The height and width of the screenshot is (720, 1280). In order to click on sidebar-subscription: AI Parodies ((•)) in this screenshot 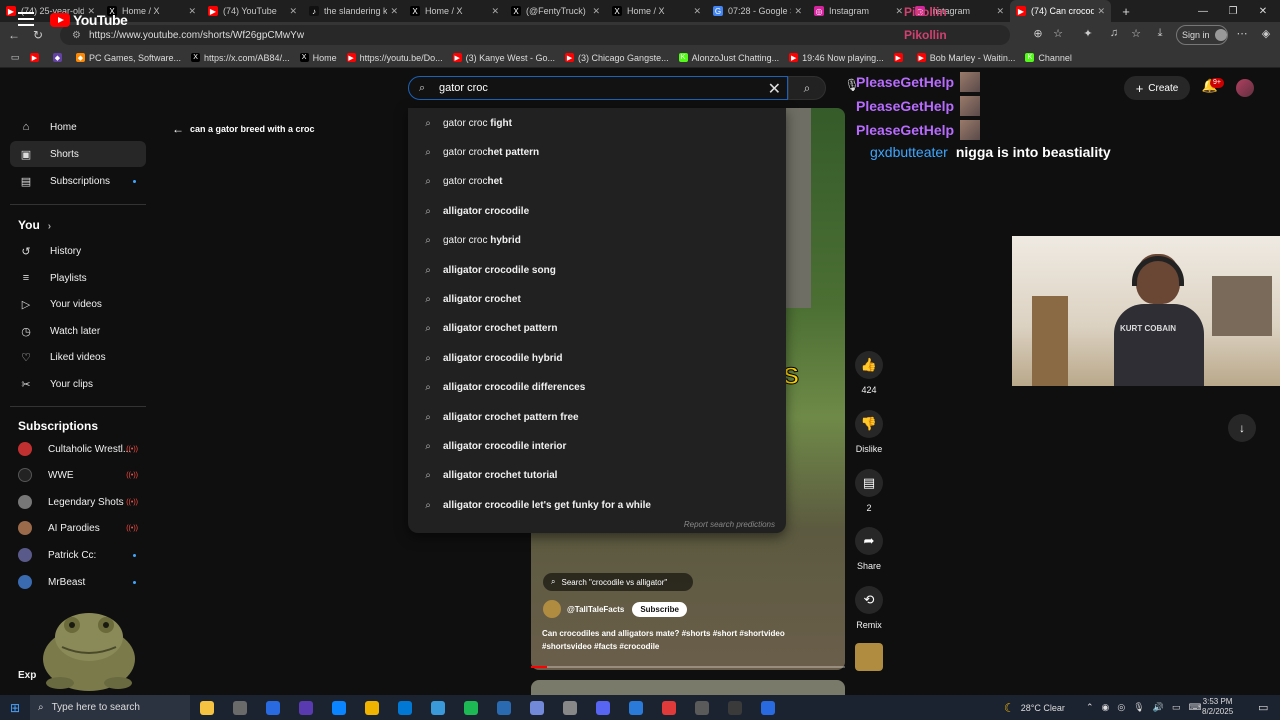, I will do `click(78, 528)`.